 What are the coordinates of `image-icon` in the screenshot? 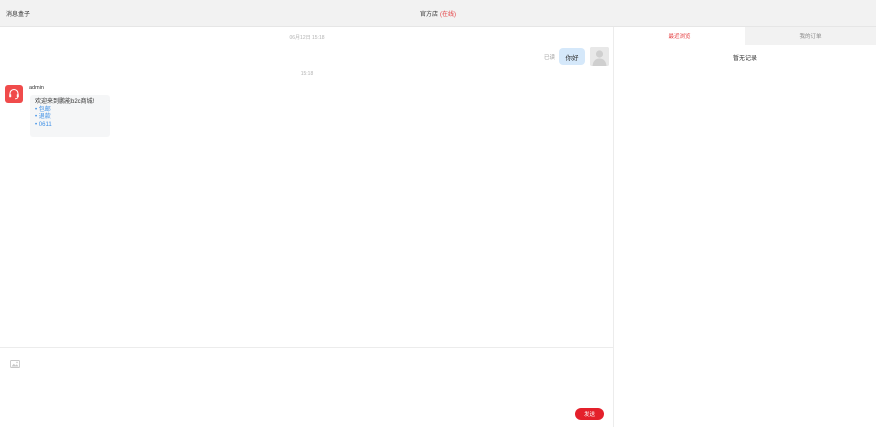 It's located at (15, 361).